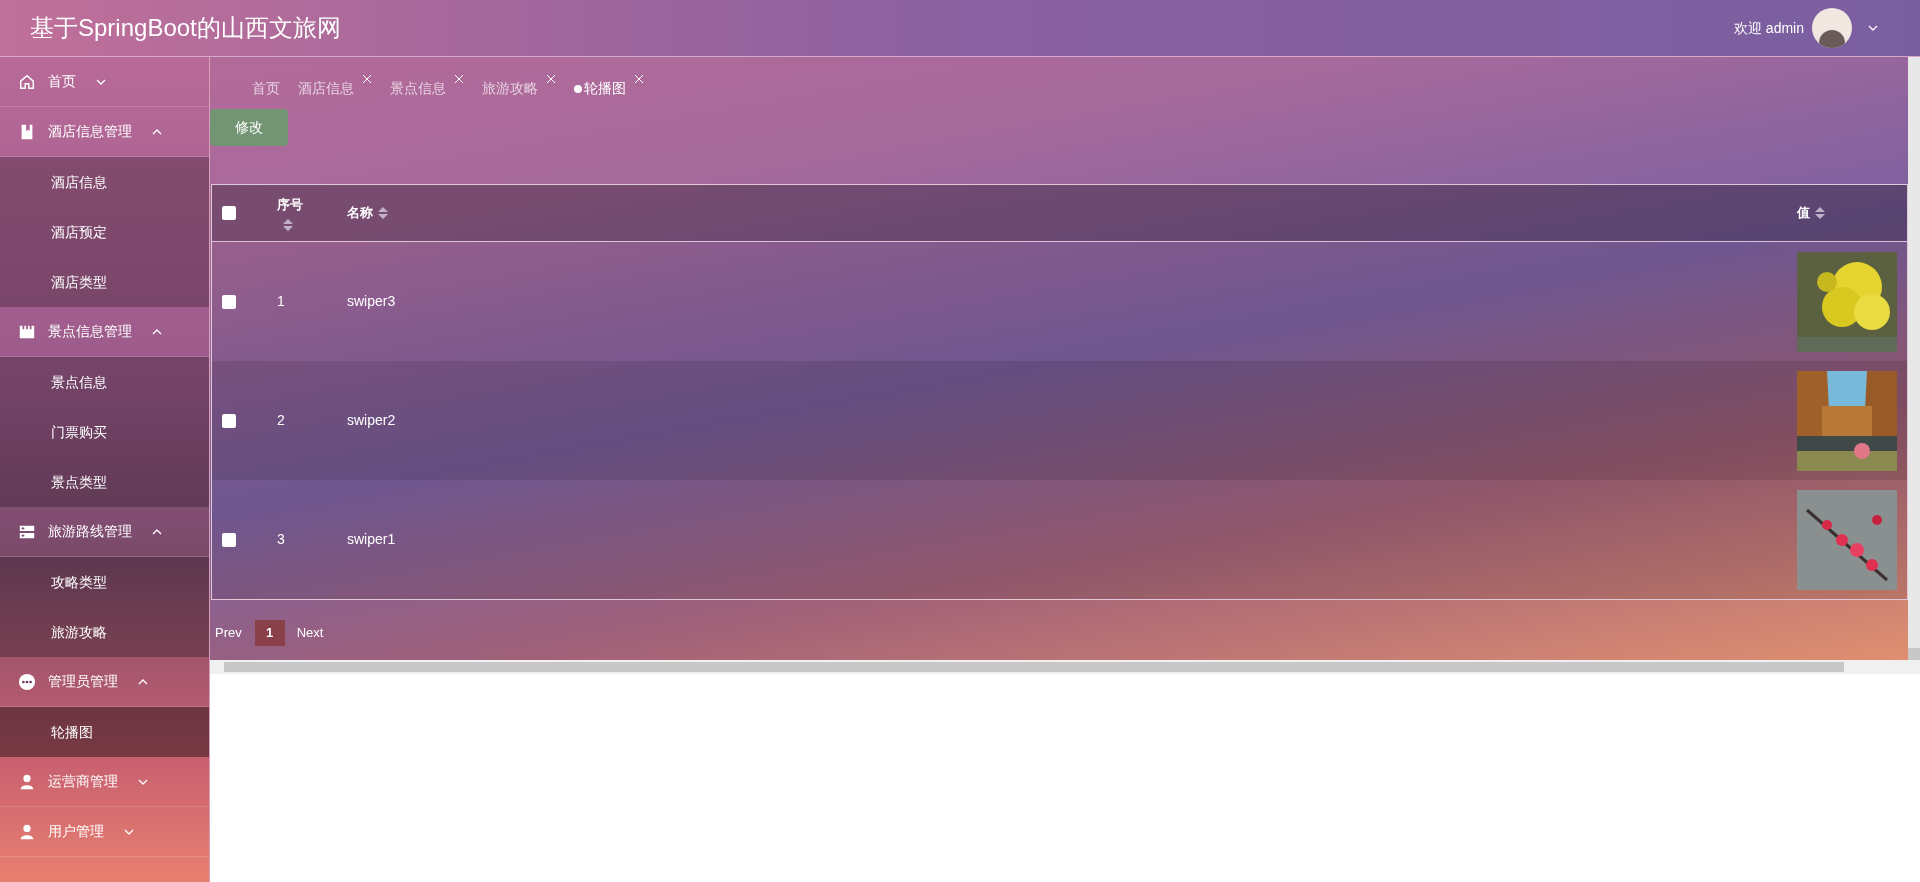  What do you see at coordinates (104, 532) in the screenshot?
I see `menu-item: 旅游路线管理` at bounding box center [104, 532].